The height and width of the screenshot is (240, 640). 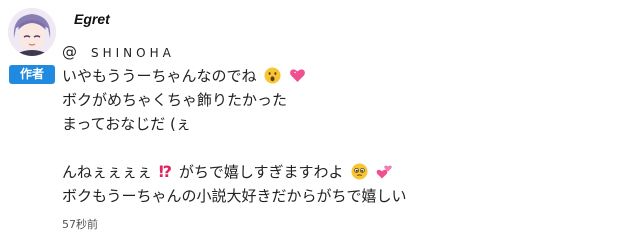 What do you see at coordinates (175, 100) in the screenshot?
I see `message-line-2: ボクがめちゃくちゃ飾りたかった` at bounding box center [175, 100].